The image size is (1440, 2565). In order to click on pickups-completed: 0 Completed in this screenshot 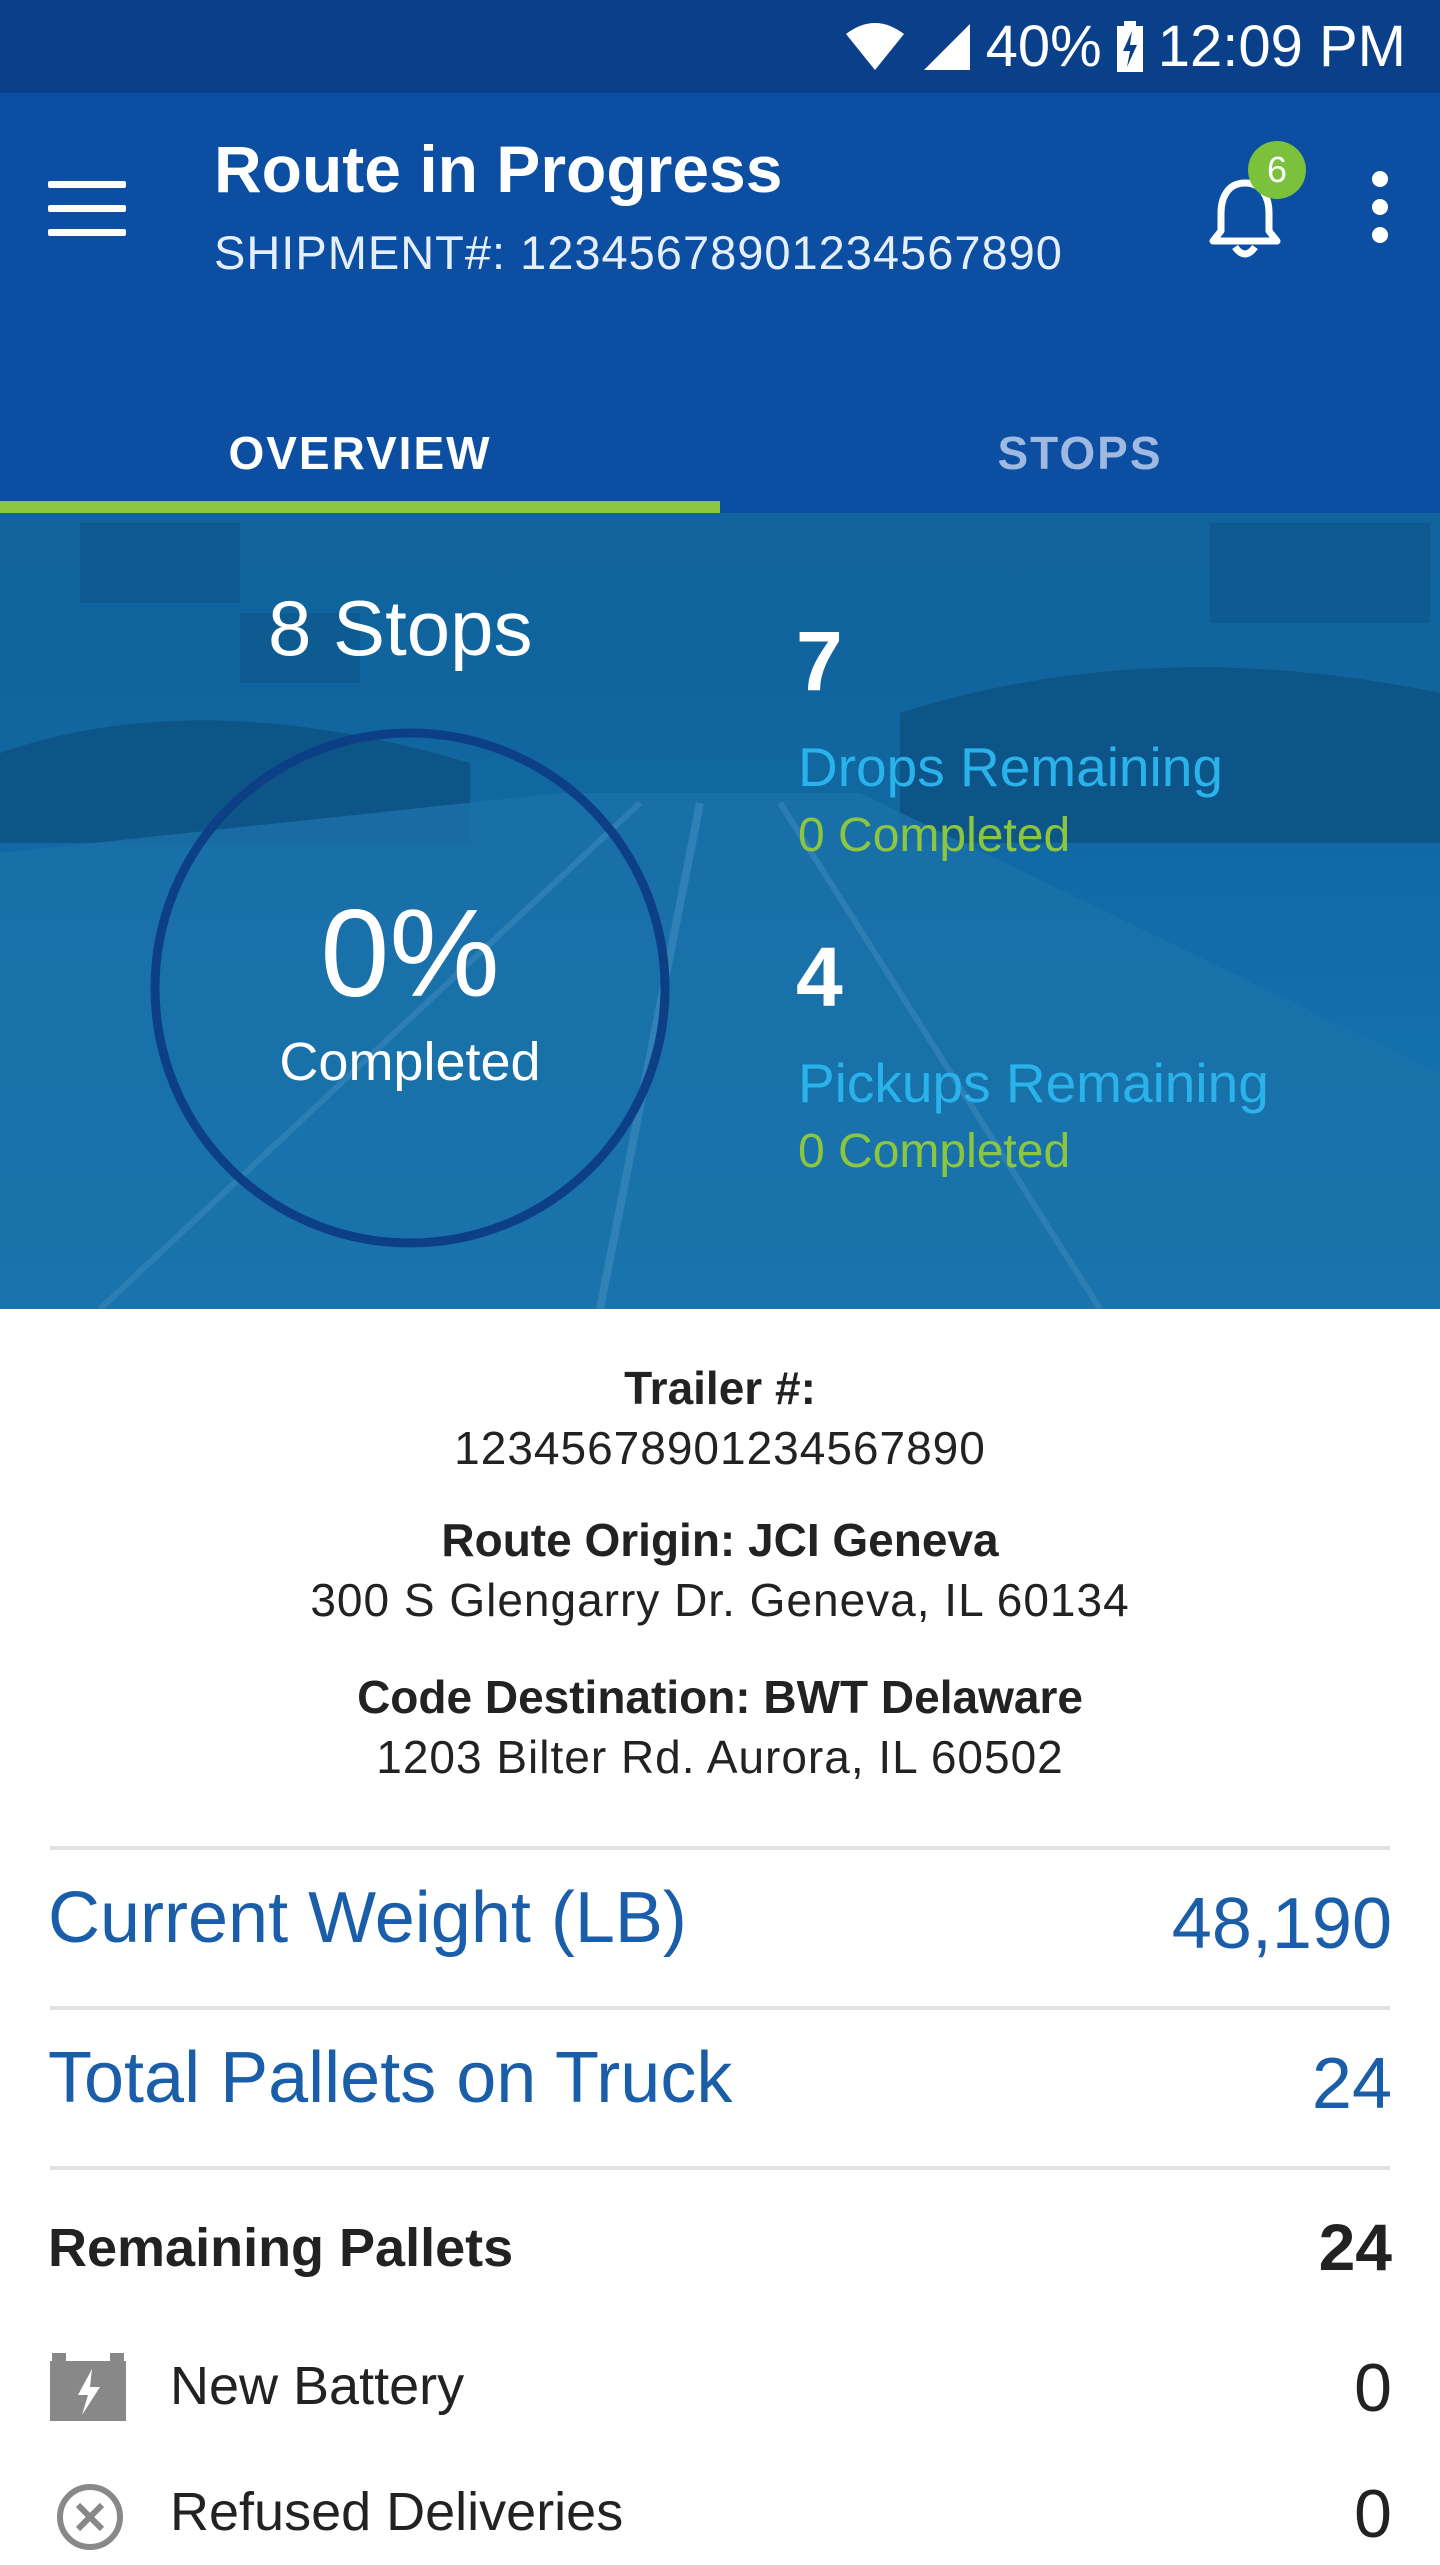, I will do `click(934, 1151)`.